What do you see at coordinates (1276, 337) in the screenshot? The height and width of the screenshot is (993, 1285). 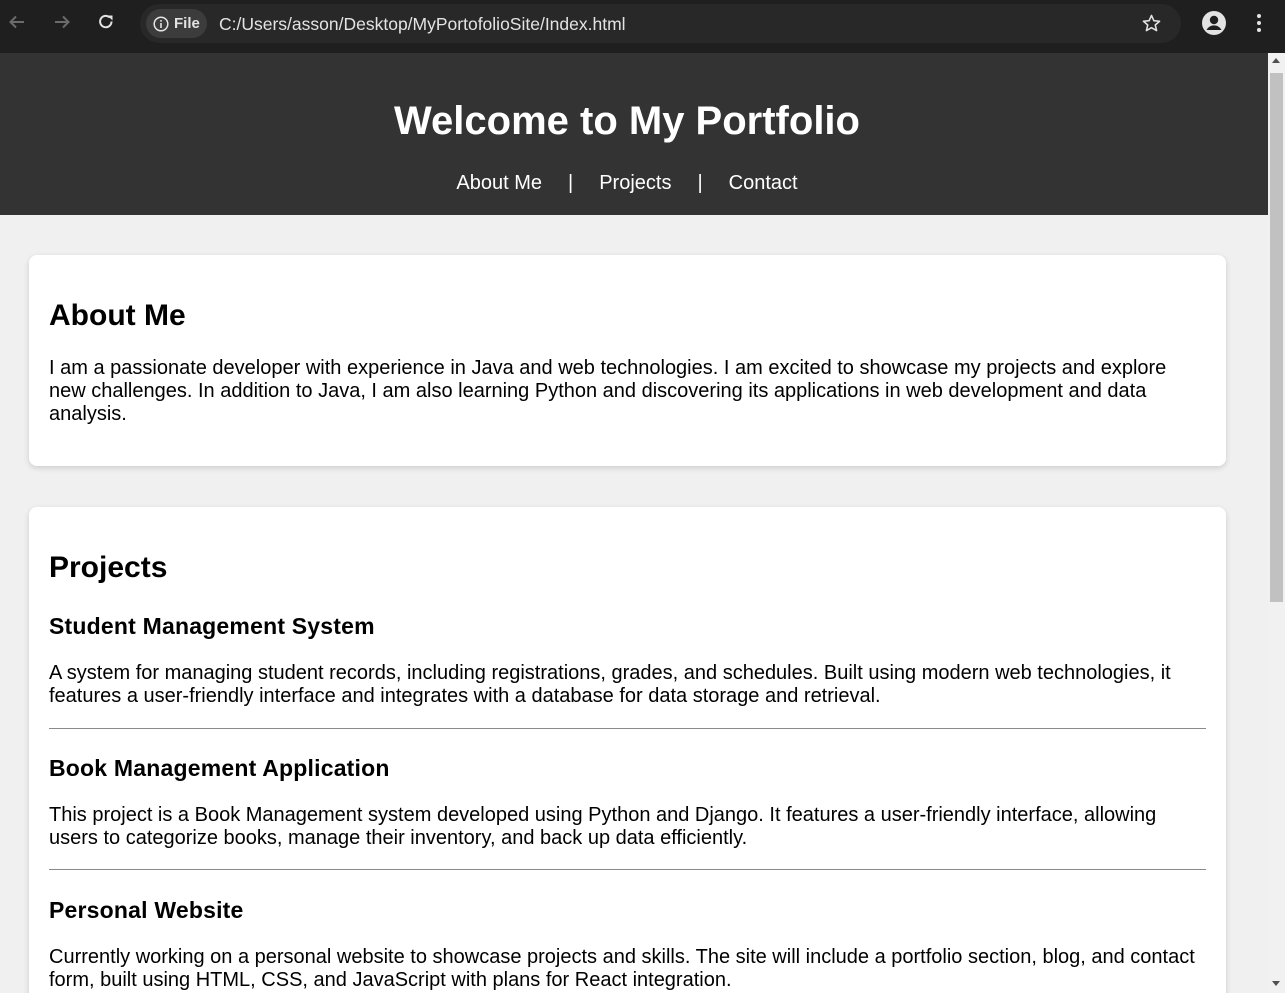 I see `scroll-thumb` at bounding box center [1276, 337].